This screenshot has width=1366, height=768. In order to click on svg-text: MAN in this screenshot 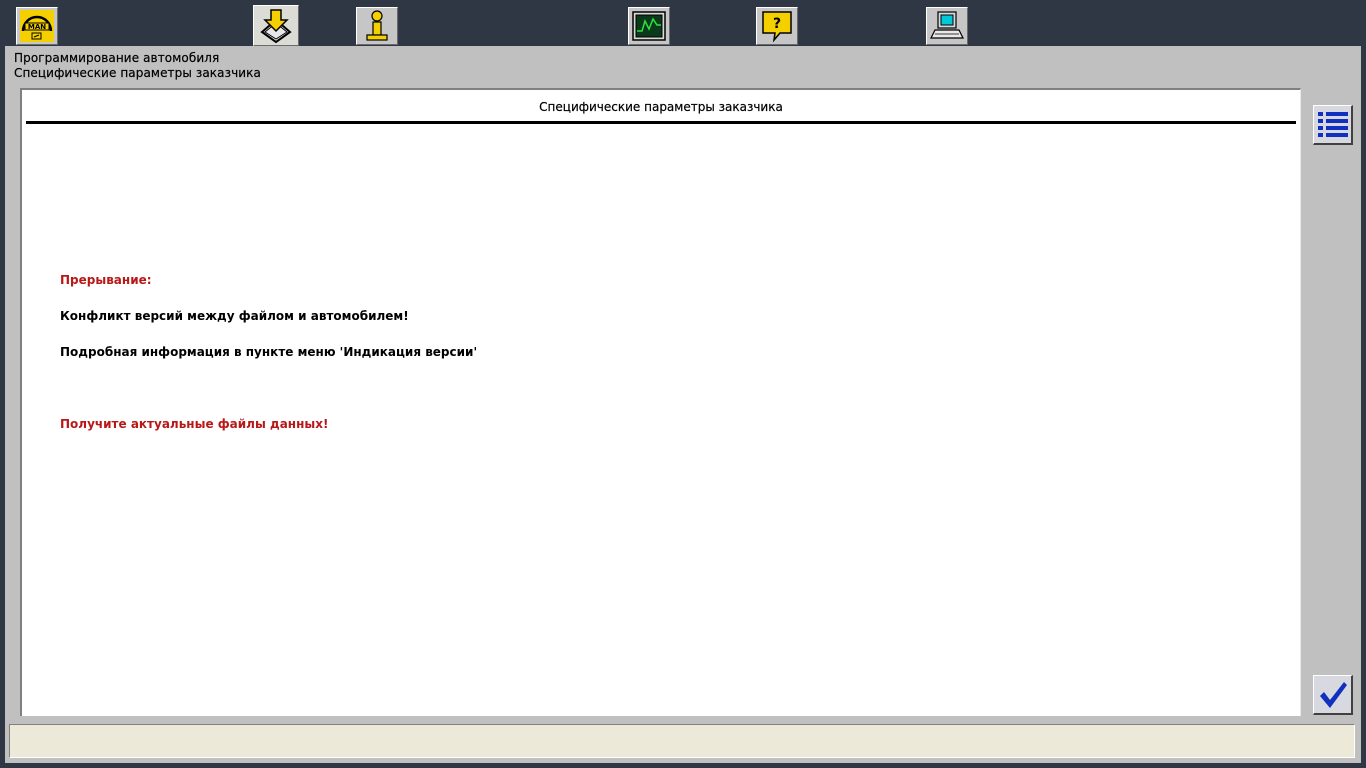, I will do `click(37, 27)`.